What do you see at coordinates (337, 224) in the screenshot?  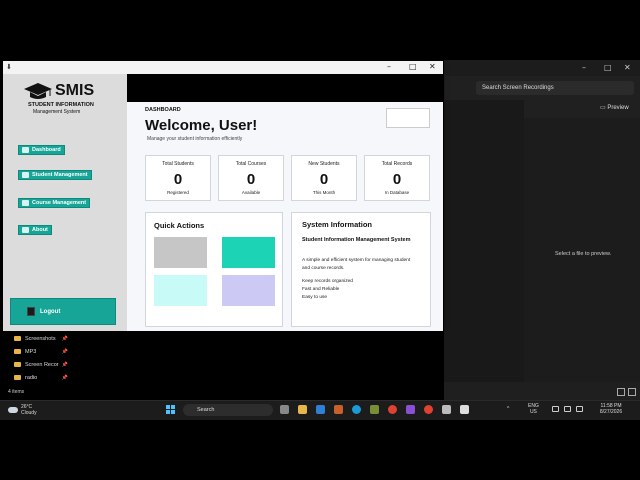 I see `system-info-title: System Information` at bounding box center [337, 224].